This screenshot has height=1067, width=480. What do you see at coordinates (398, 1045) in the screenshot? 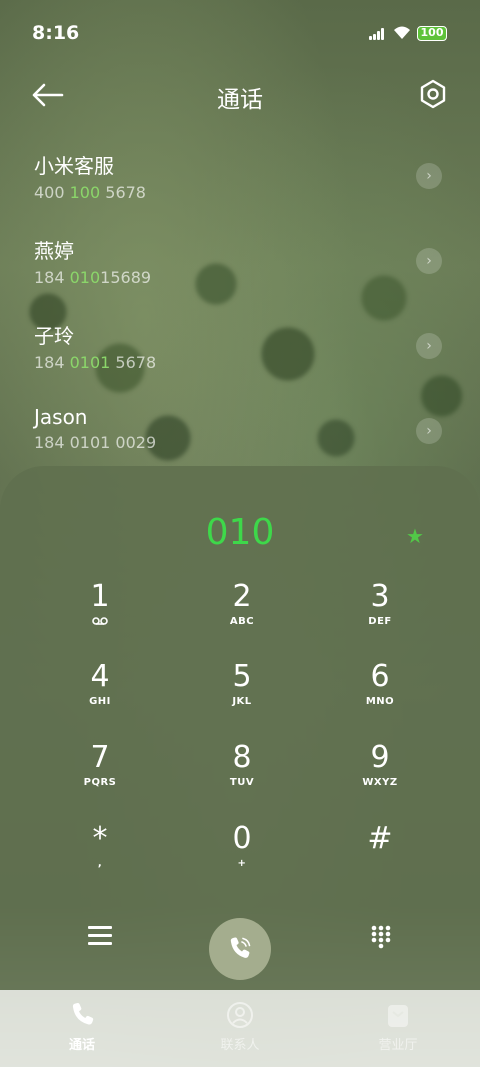
I see `tab-label: 营业厅` at bounding box center [398, 1045].